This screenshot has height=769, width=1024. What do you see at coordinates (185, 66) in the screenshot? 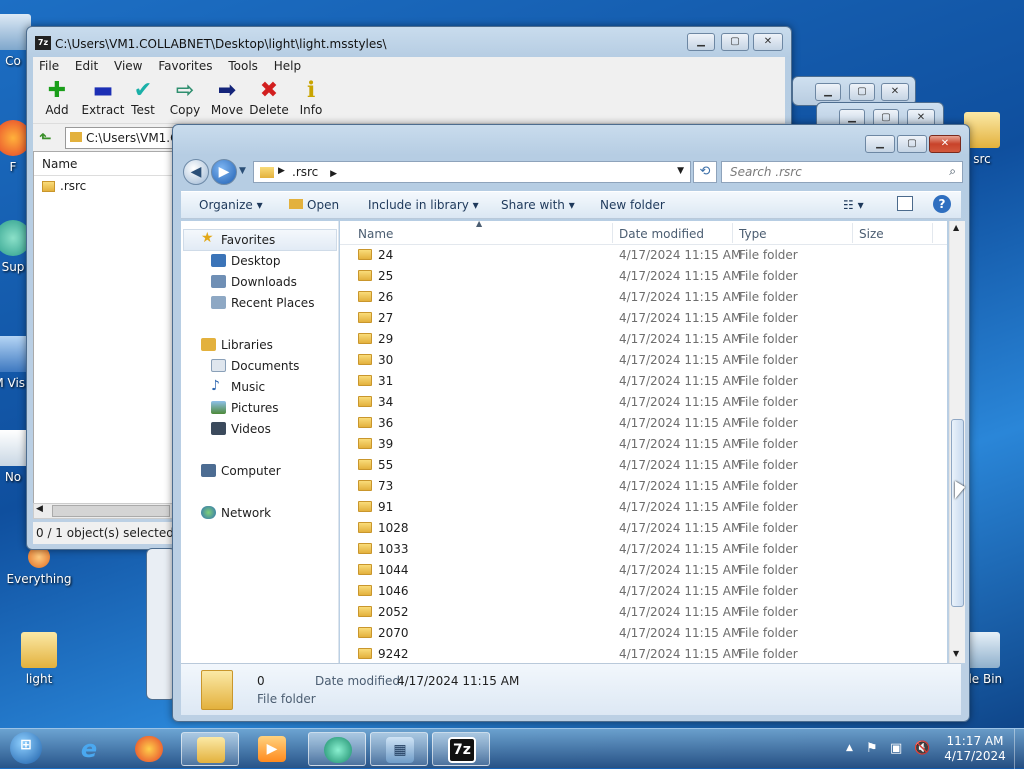
I see `menu-favorites: Favorites` at bounding box center [185, 66].